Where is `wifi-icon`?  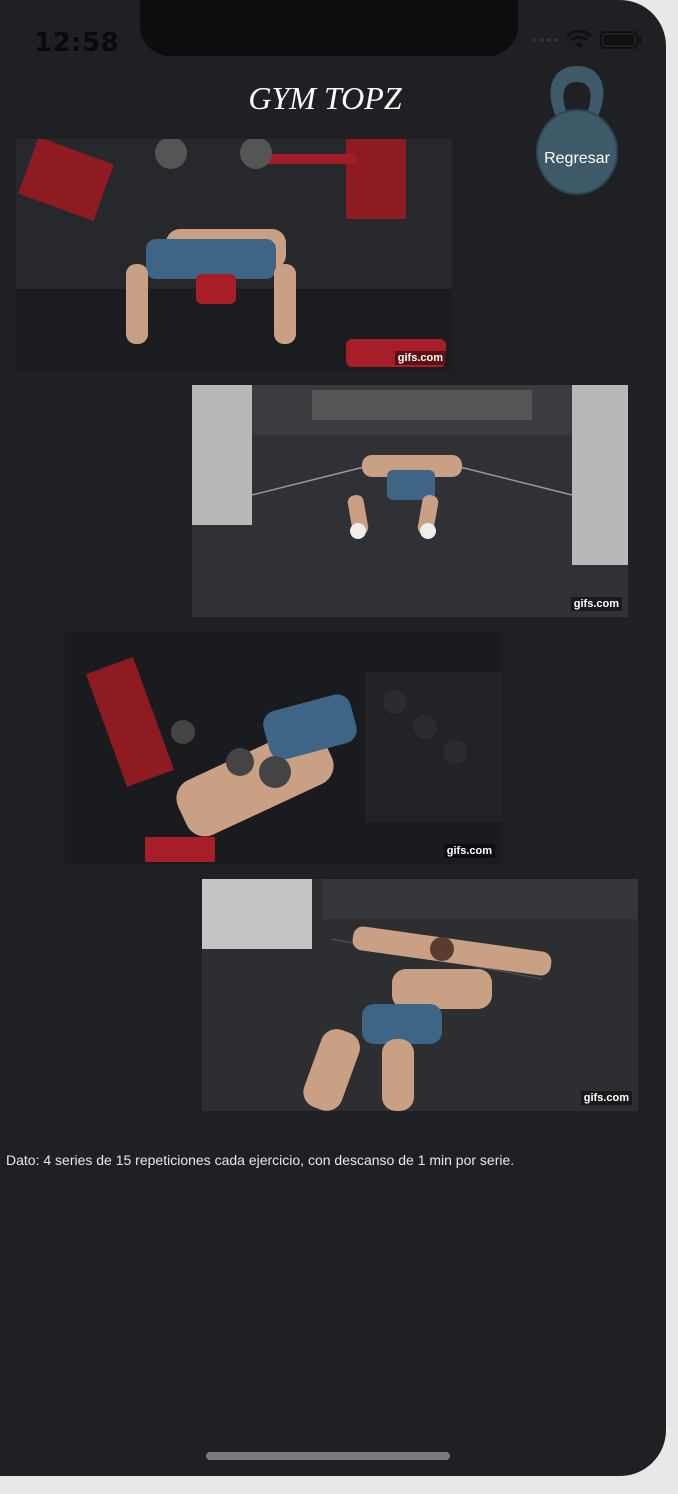 wifi-icon is located at coordinates (579, 39).